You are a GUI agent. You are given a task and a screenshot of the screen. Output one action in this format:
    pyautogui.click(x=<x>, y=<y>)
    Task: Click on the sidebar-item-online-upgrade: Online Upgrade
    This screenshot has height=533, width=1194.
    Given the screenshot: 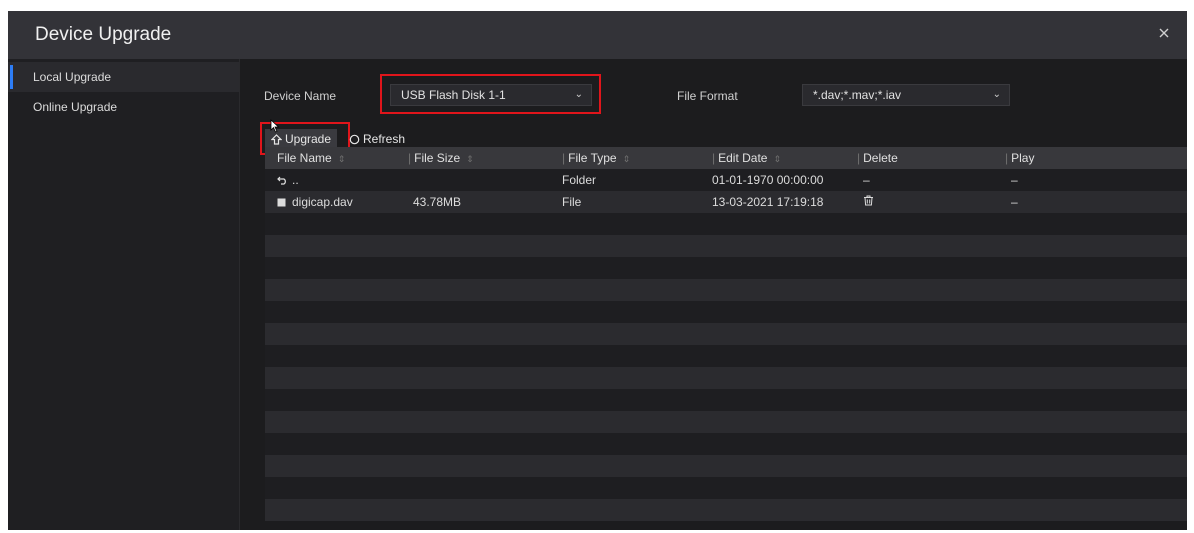 What is the action you would take?
    pyautogui.click(x=123, y=107)
    